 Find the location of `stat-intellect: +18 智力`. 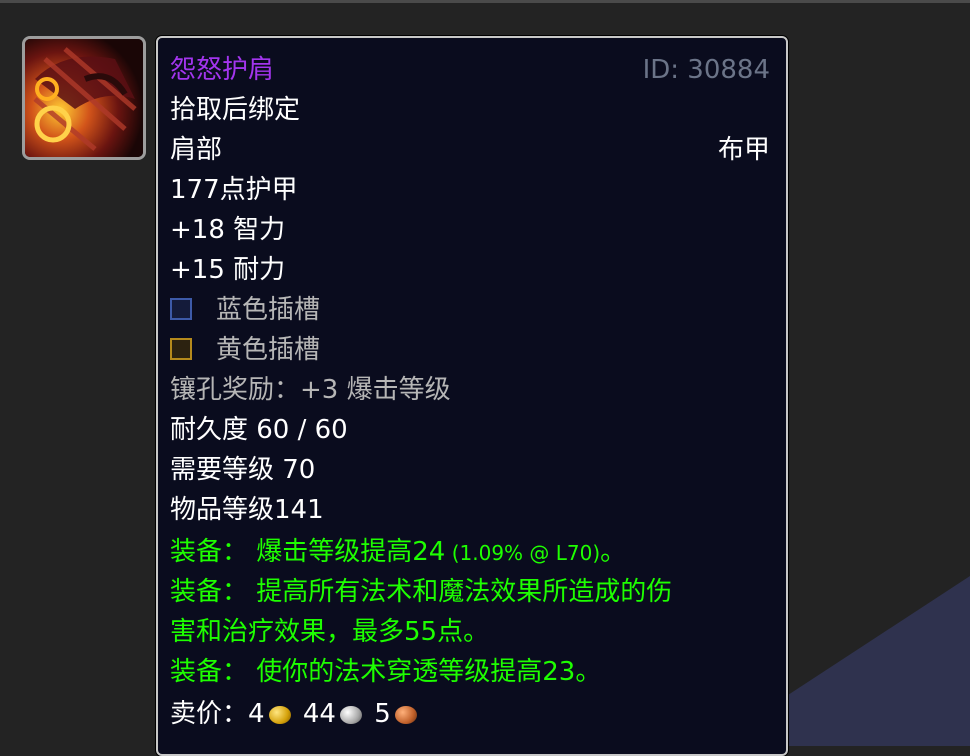

stat-intellect: +18 智力 is located at coordinates (228, 230).